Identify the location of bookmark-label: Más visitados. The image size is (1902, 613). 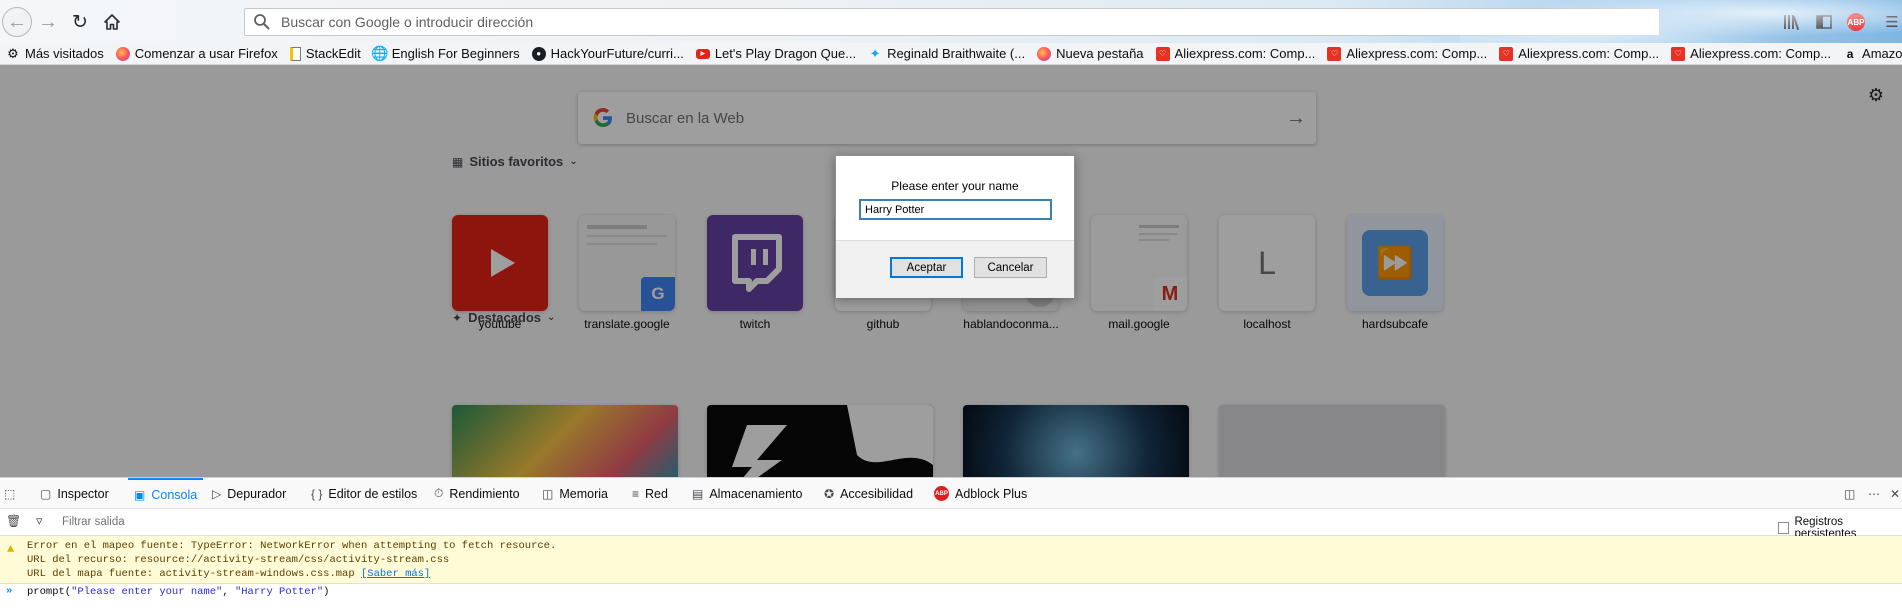
(64, 53).